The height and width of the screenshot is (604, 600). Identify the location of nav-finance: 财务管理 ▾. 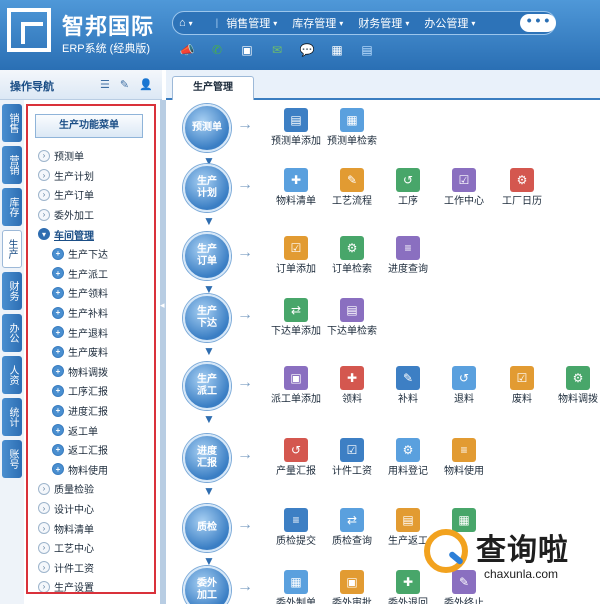
(383, 23).